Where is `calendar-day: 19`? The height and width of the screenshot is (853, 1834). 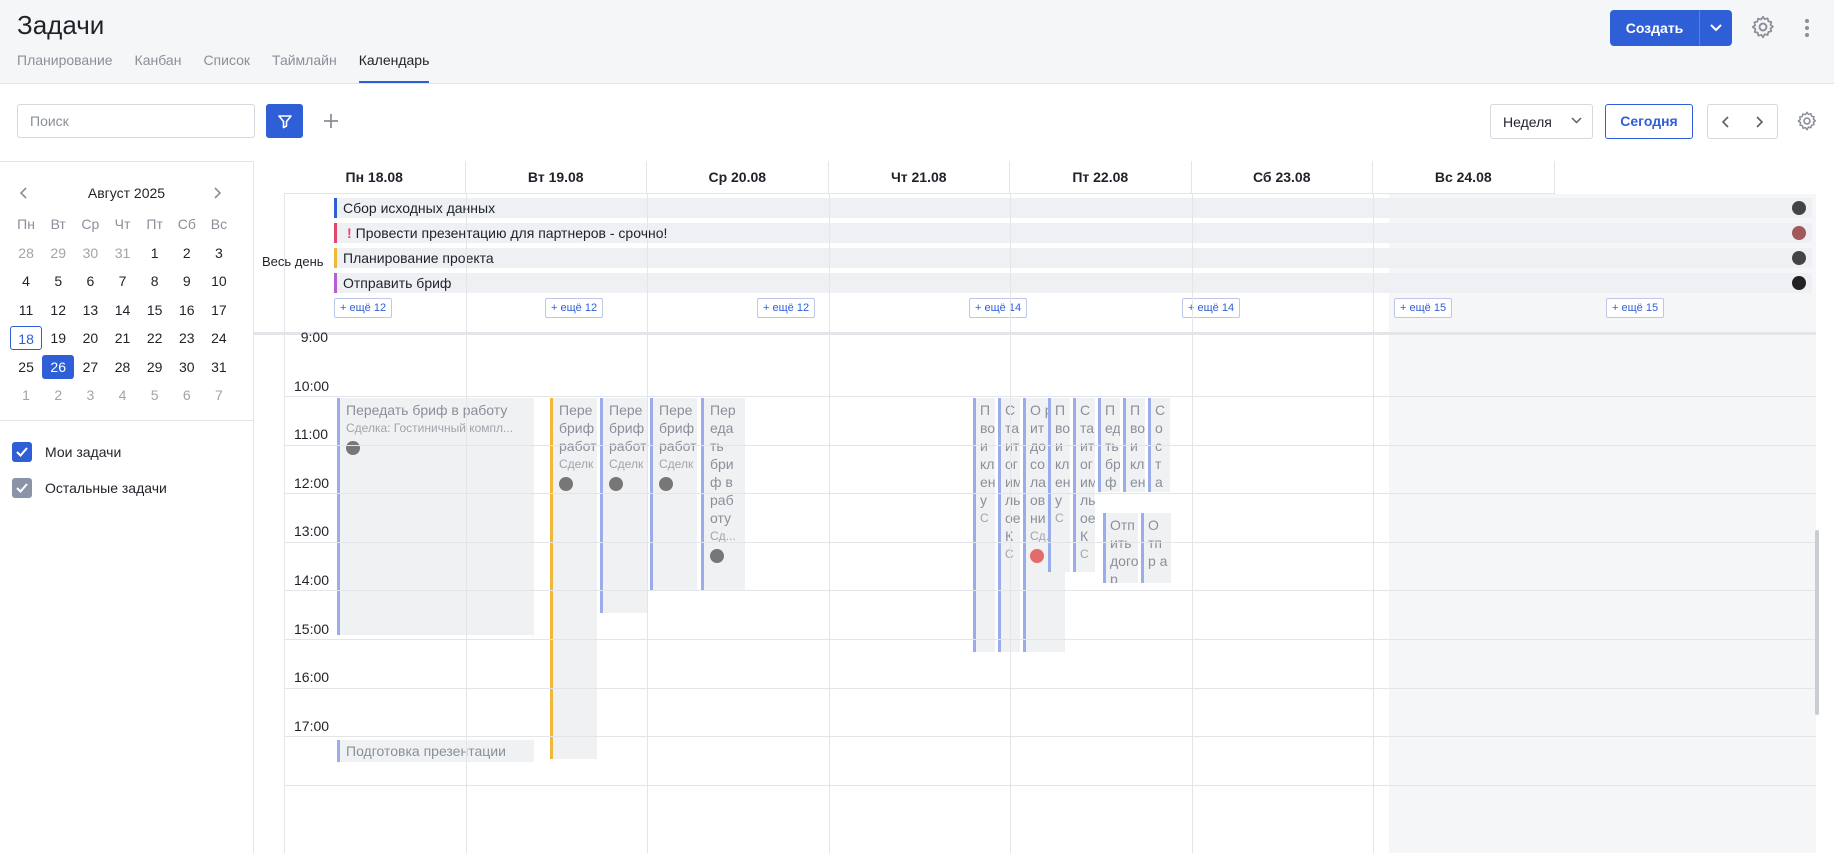 calendar-day: 19 is located at coordinates (58, 338).